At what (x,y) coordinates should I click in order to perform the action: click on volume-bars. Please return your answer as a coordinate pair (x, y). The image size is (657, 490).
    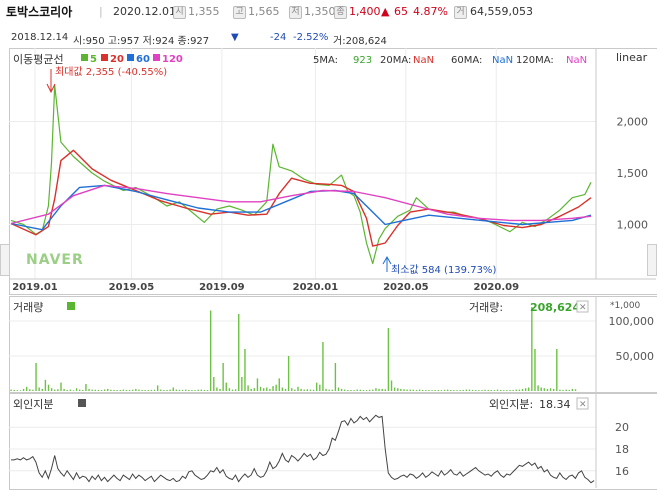
    Looking at the image, I should click on (293, 349).